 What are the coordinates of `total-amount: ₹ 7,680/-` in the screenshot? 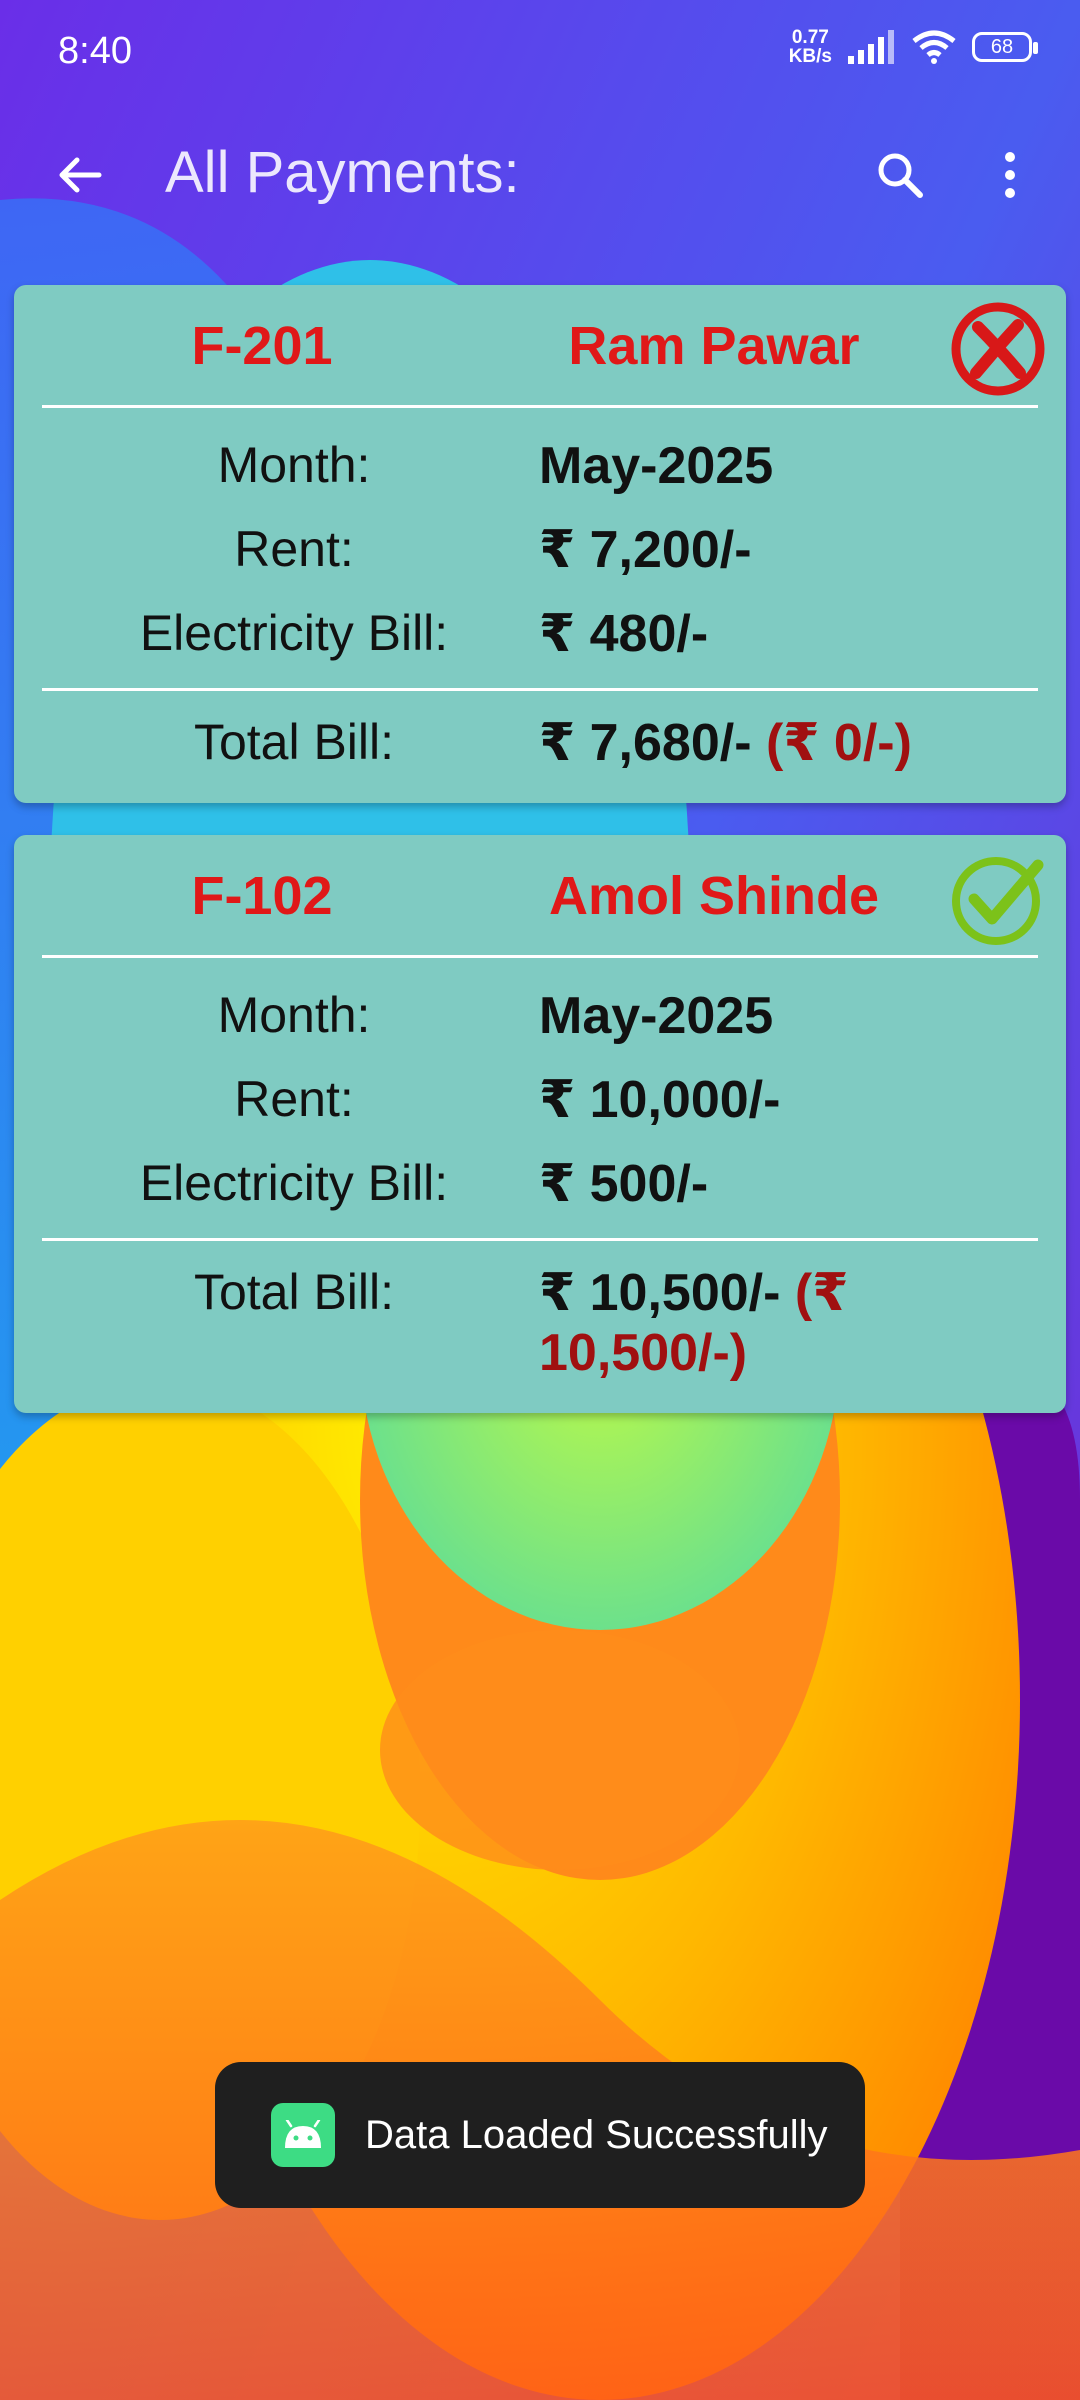 It's located at (645, 743).